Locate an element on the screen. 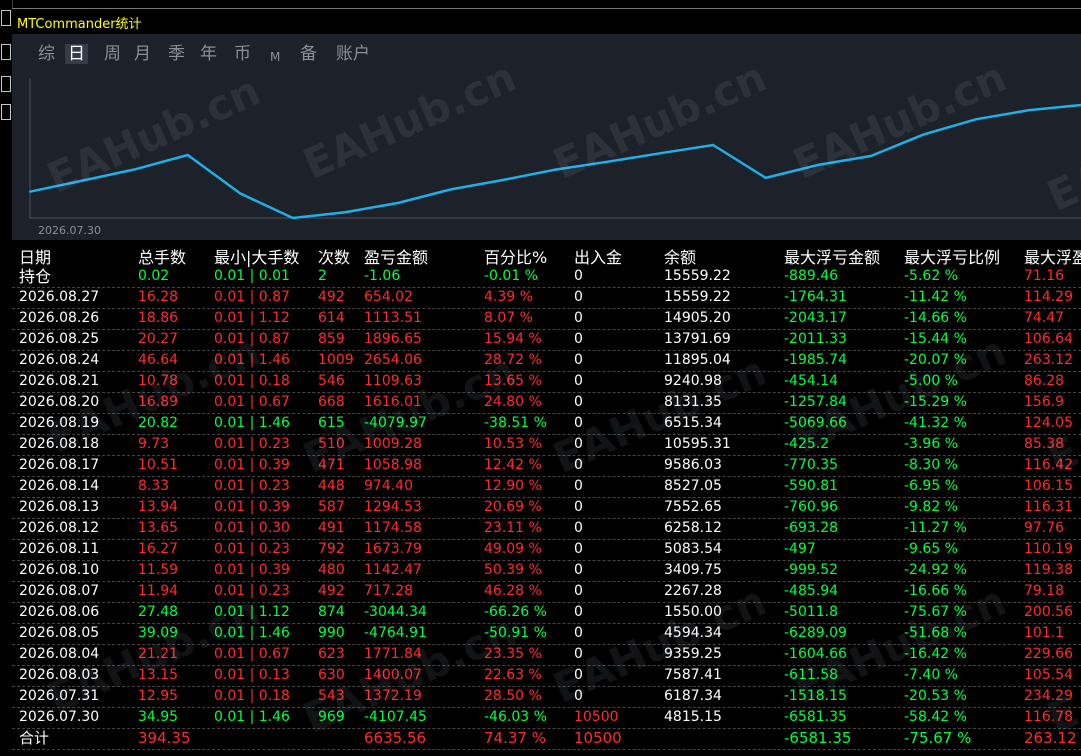  table-cell: 1372.19 is located at coordinates (393, 696).